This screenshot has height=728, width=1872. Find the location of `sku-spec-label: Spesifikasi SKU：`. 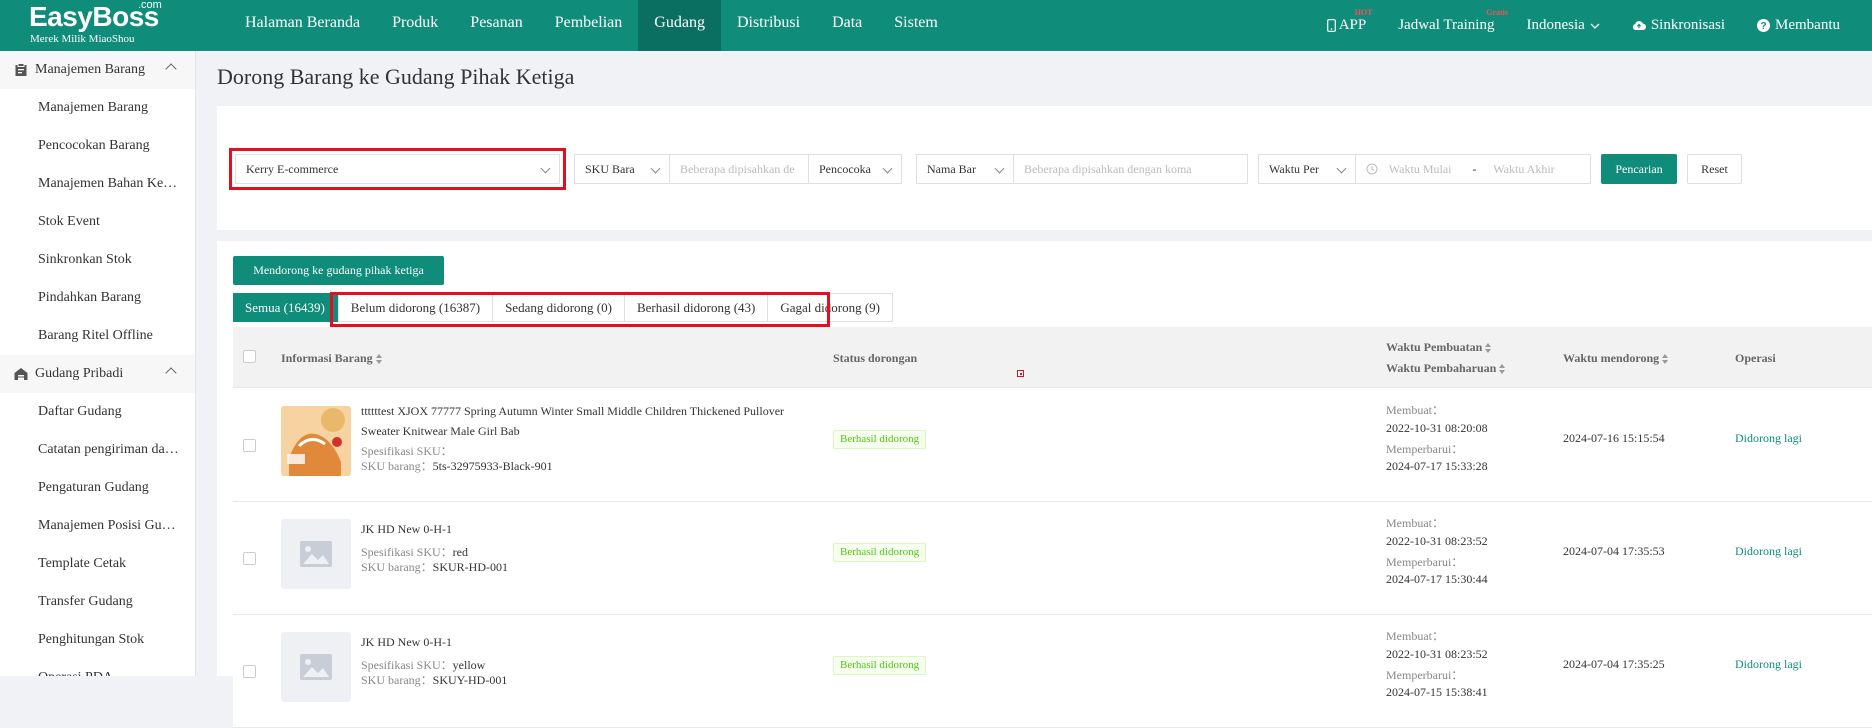

sku-spec-label: Spesifikasi SKU： is located at coordinates (407, 665).